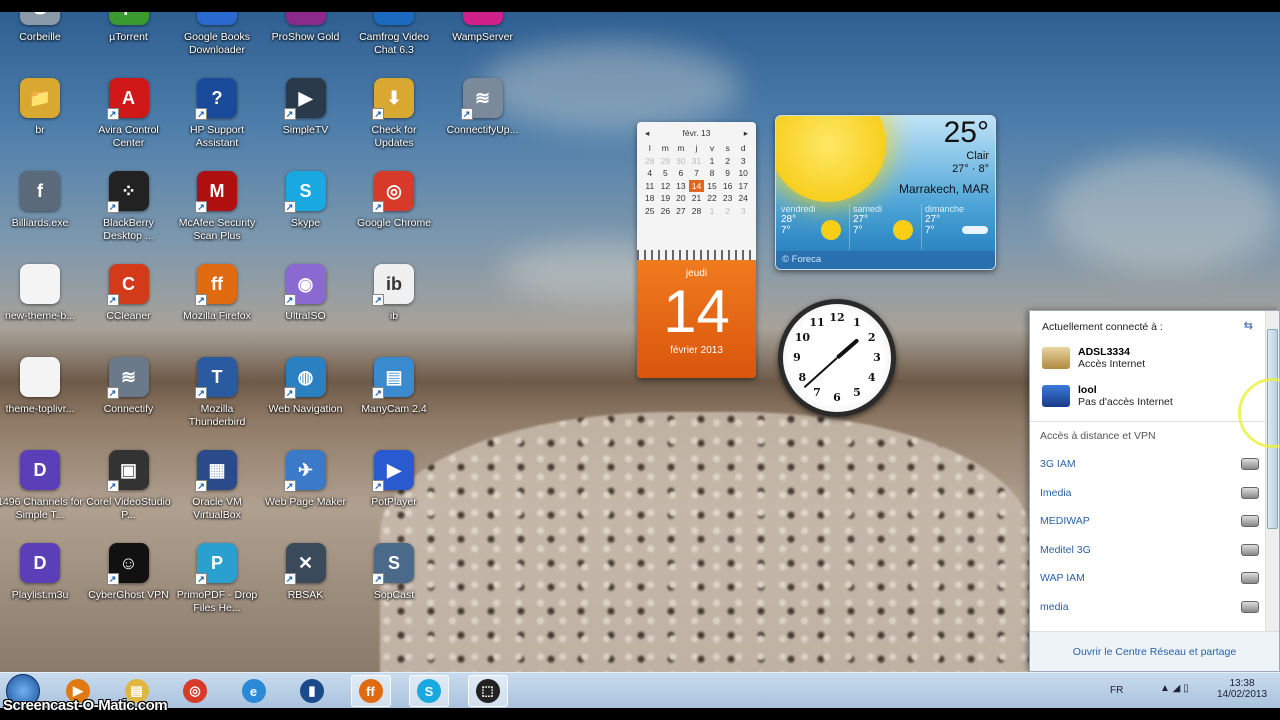 Image resolution: width=1280 pixels, height=720 pixels. I want to click on calendar-date: 11, so click(650, 186).